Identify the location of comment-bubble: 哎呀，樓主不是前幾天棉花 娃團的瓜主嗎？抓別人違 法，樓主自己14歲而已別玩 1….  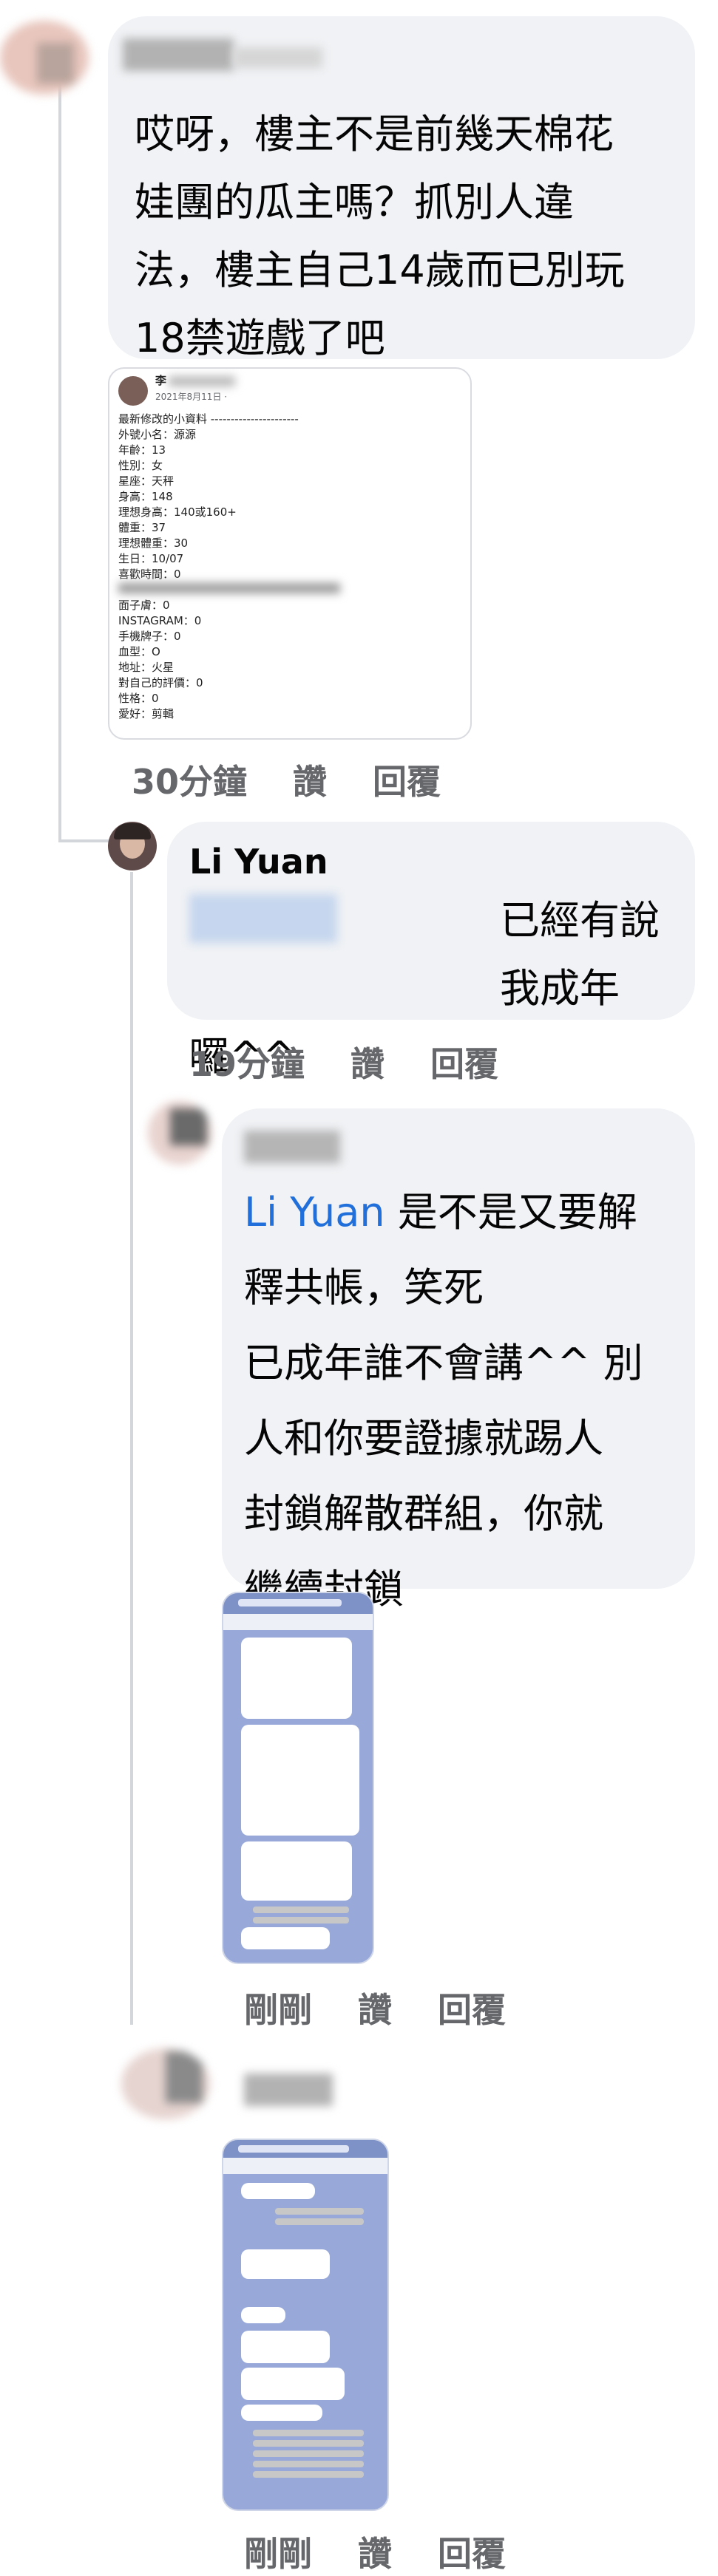
(401, 188).